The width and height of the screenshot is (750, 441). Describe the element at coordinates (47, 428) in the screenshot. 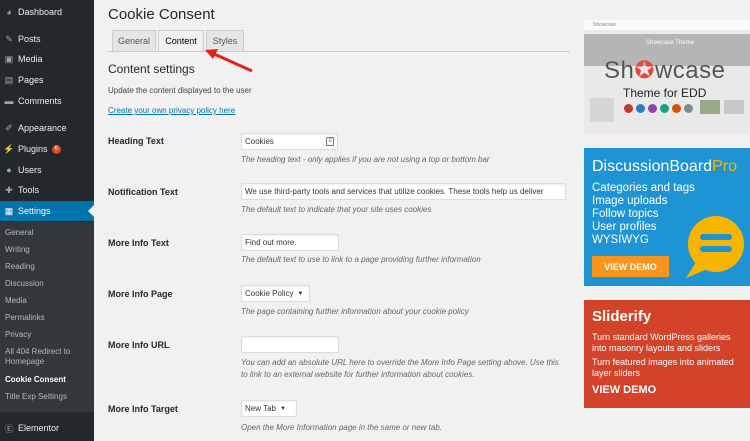

I see `menu-elementor: Ⓔ Elementor` at that location.